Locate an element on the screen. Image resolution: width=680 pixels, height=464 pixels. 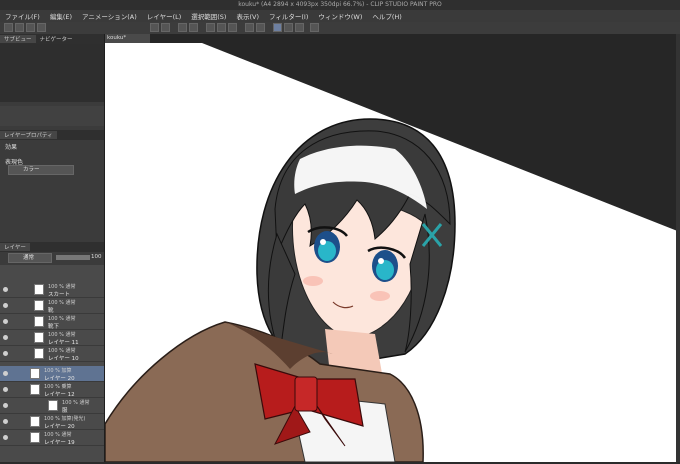
menu-layer: レイヤー(L) is located at coordinates (164, 16).